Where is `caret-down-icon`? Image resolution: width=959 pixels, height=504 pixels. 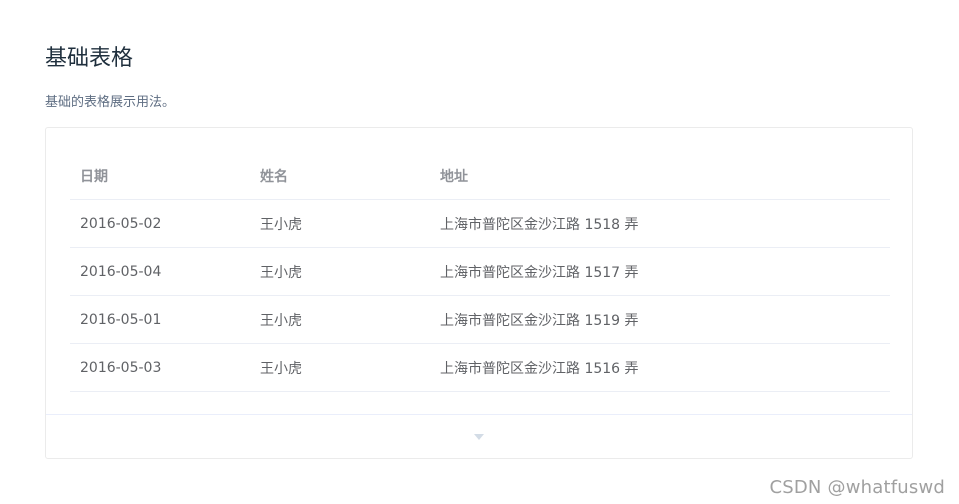 caret-down-icon is located at coordinates (479, 437).